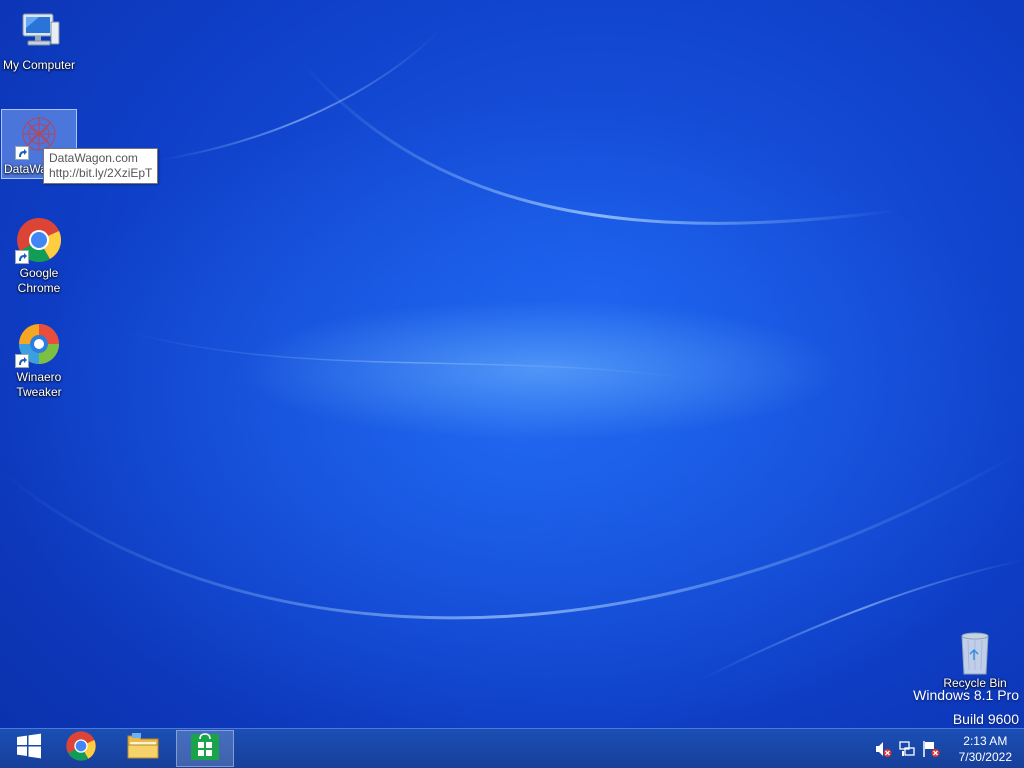  What do you see at coordinates (985, 757) in the screenshot?
I see `clock-date: 7/30/2022` at bounding box center [985, 757].